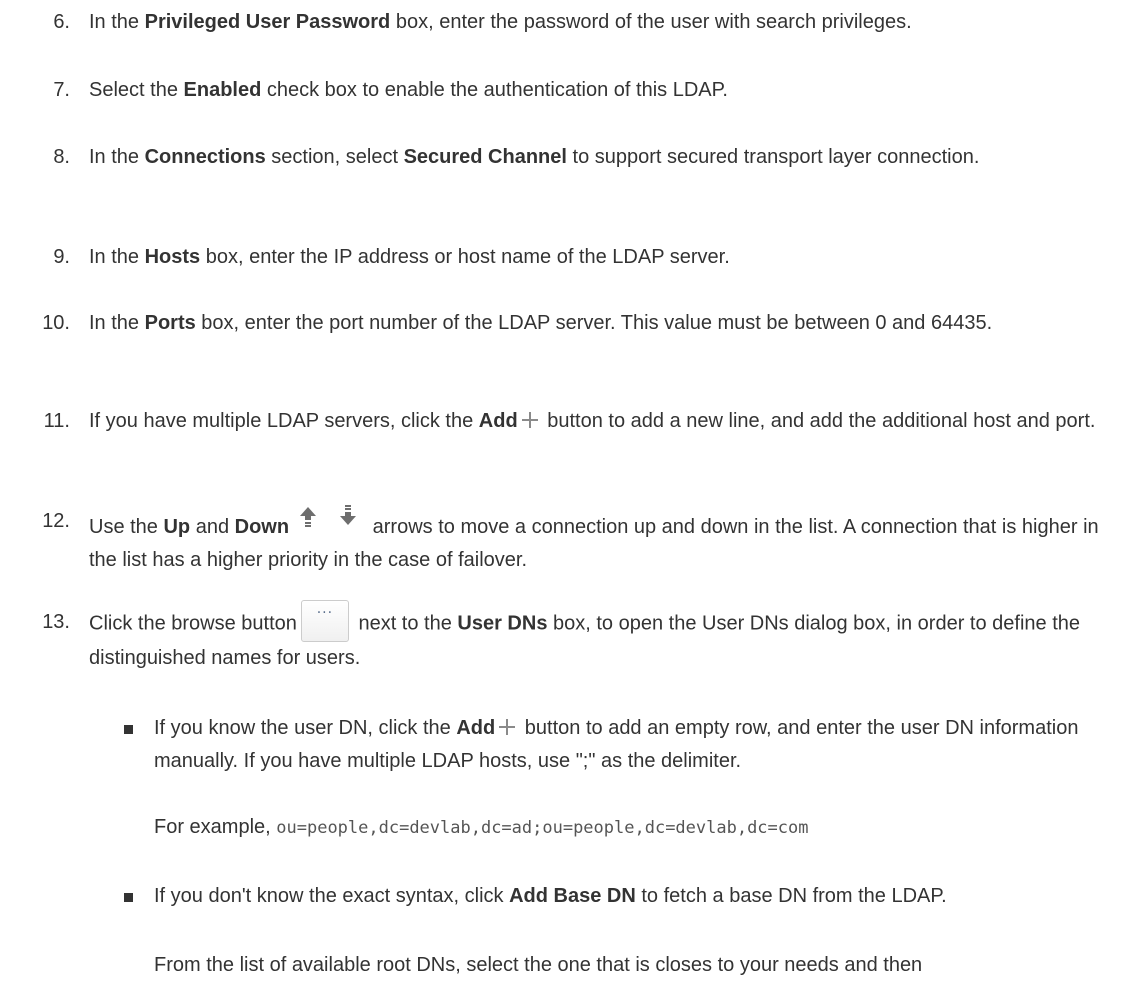 Image resolution: width=1131 pixels, height=1000 pixels. I want to click on ellipsis-icon: ···, so click(325, 613).